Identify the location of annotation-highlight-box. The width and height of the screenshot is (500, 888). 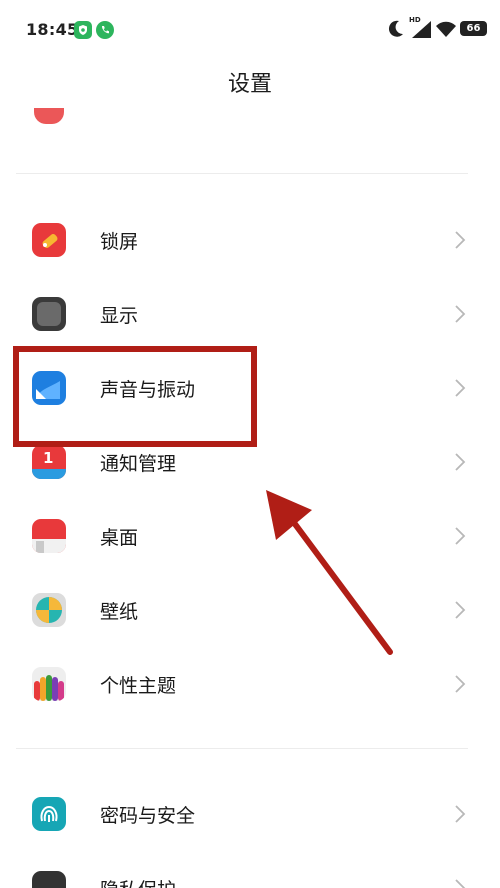
(135, 396).